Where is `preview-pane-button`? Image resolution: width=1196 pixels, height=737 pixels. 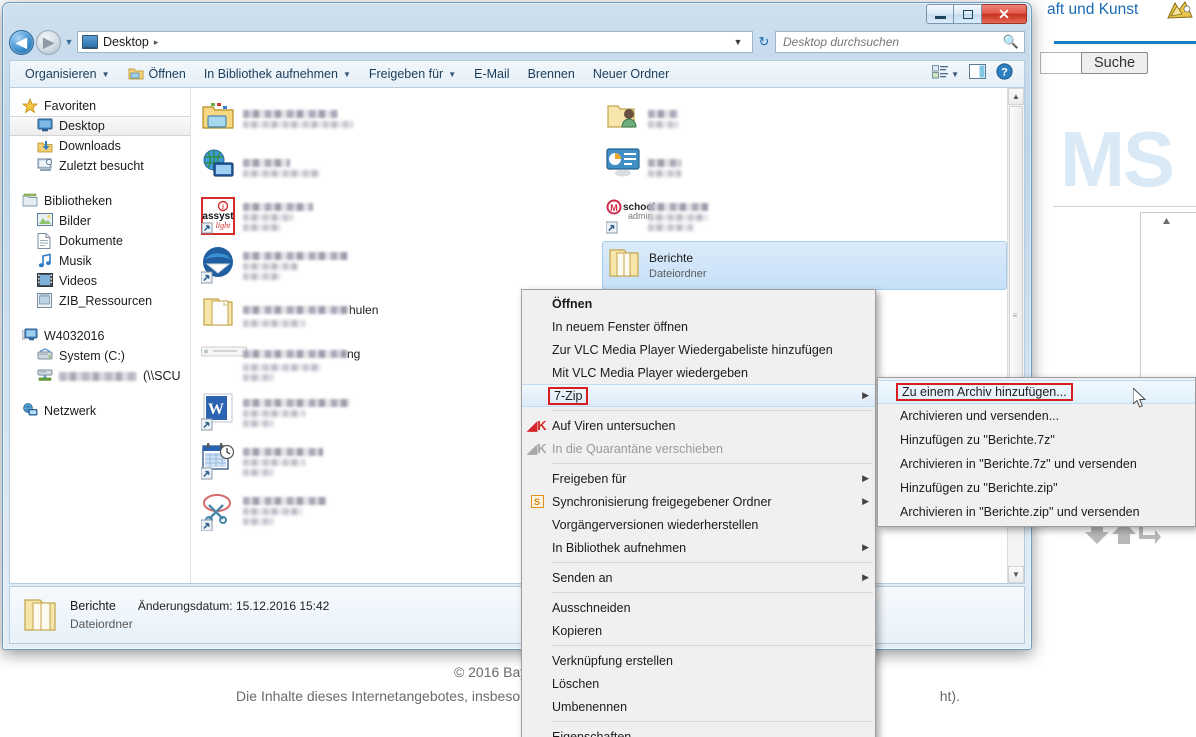
preview-pane-button is located at coordinates (977, 74).